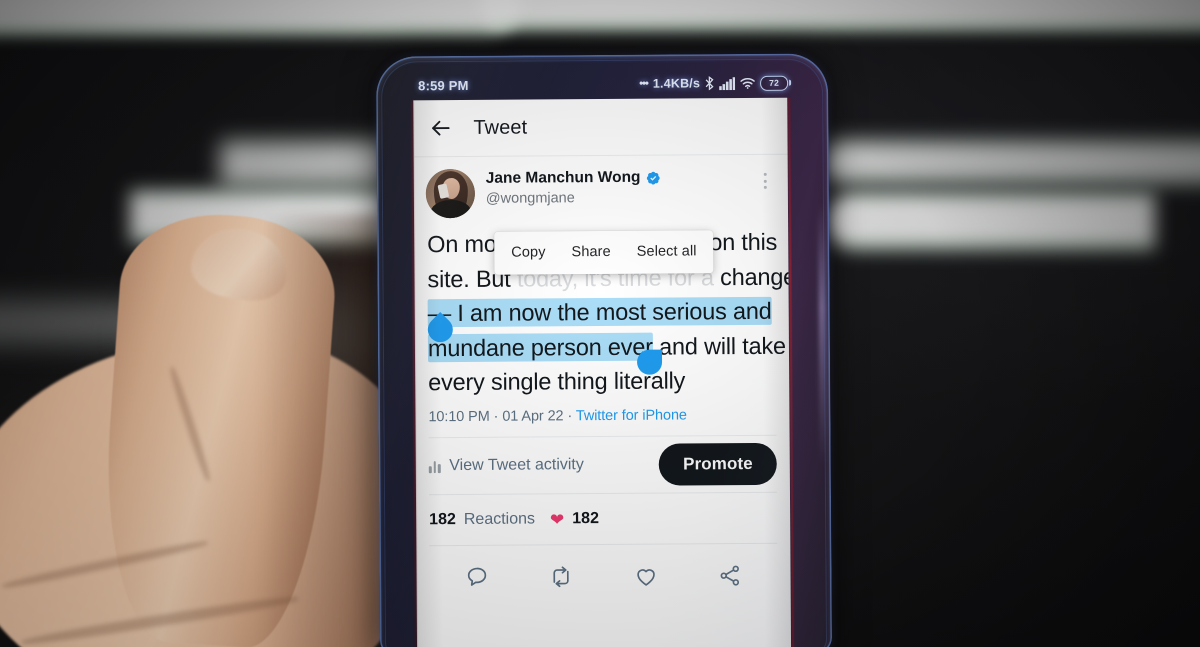  I want to click on page-title: Tweet, so click(500, 127).